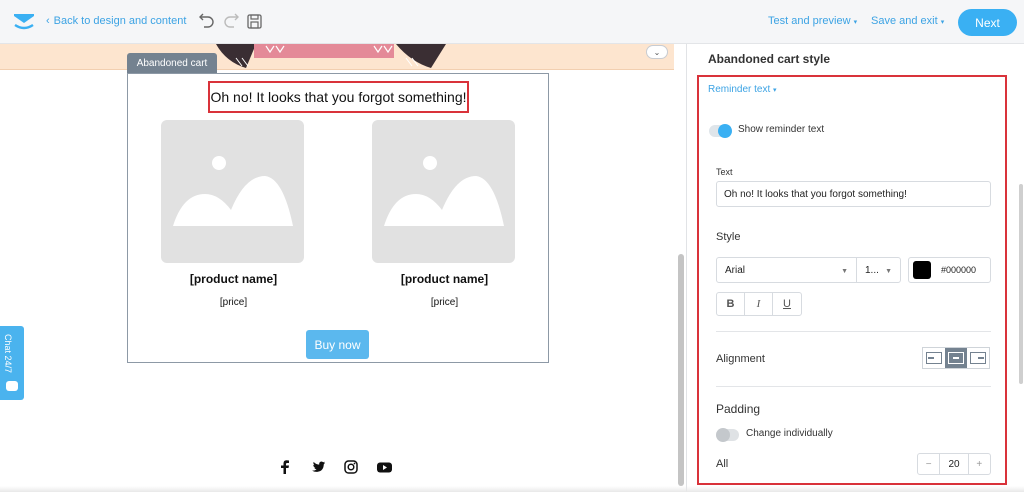  I want to click on undo-icon, so click(207, 22).